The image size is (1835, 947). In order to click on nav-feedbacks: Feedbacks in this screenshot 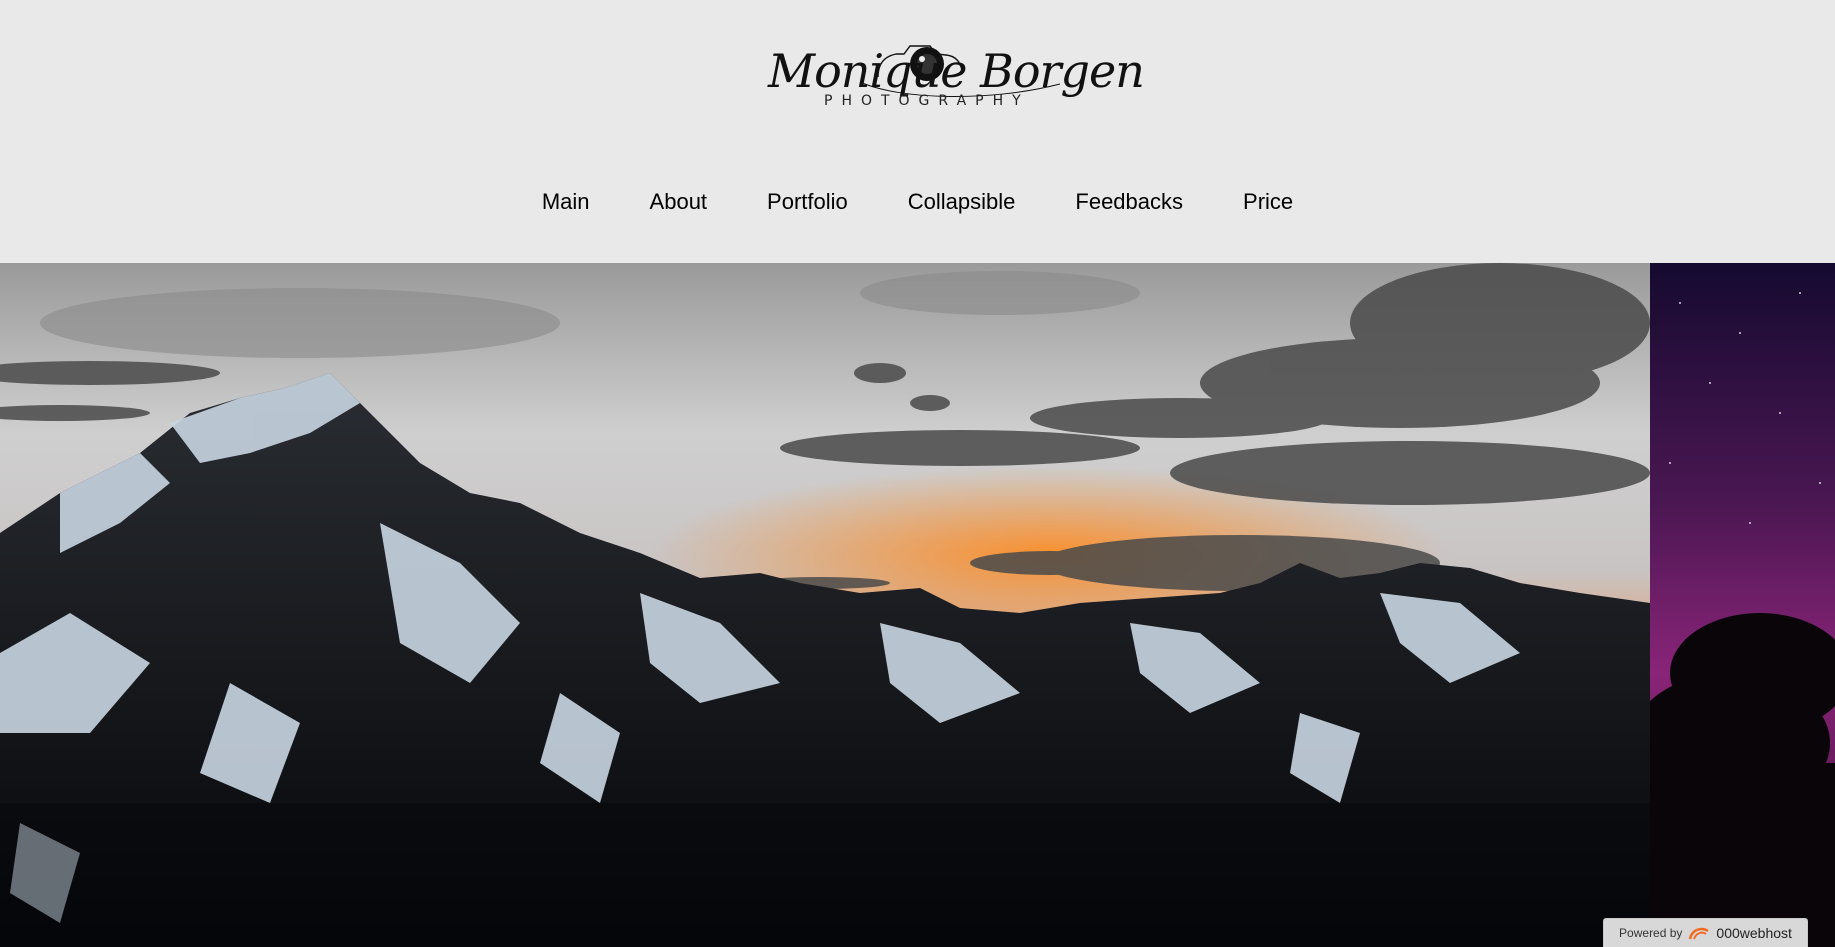, I will do `click(1129, 202)`.